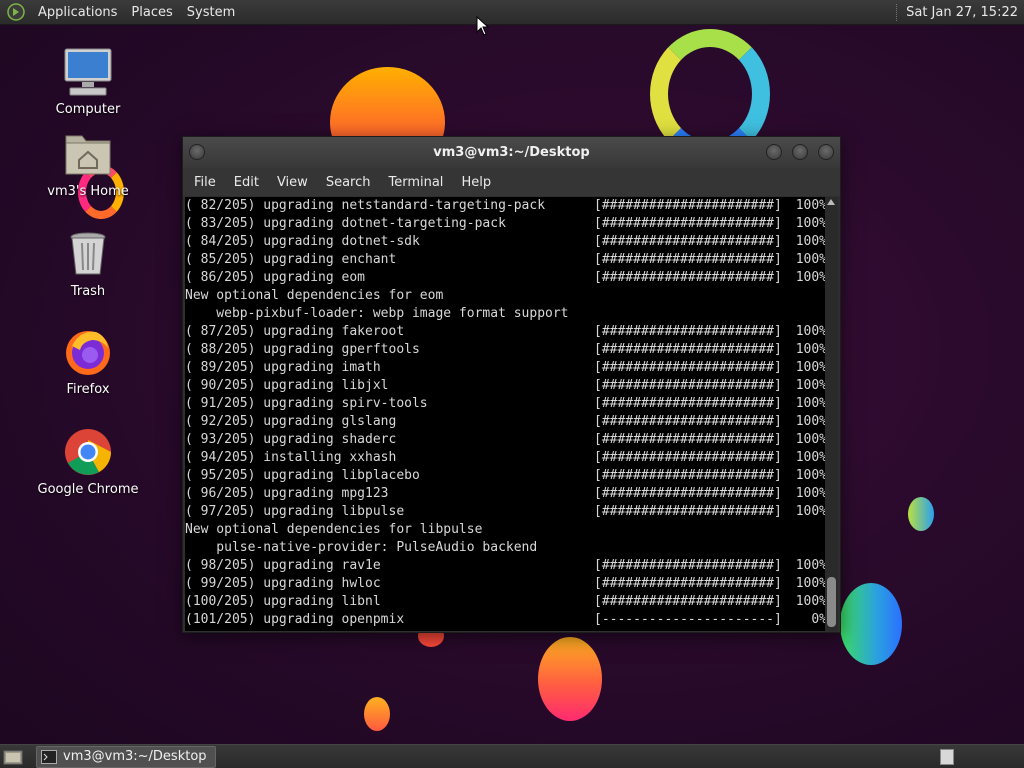 This screenshot has height=768, width=1024. I want to click on terminal-line-text: ( 97/205) upgrading libpulse, so click(295, 511).